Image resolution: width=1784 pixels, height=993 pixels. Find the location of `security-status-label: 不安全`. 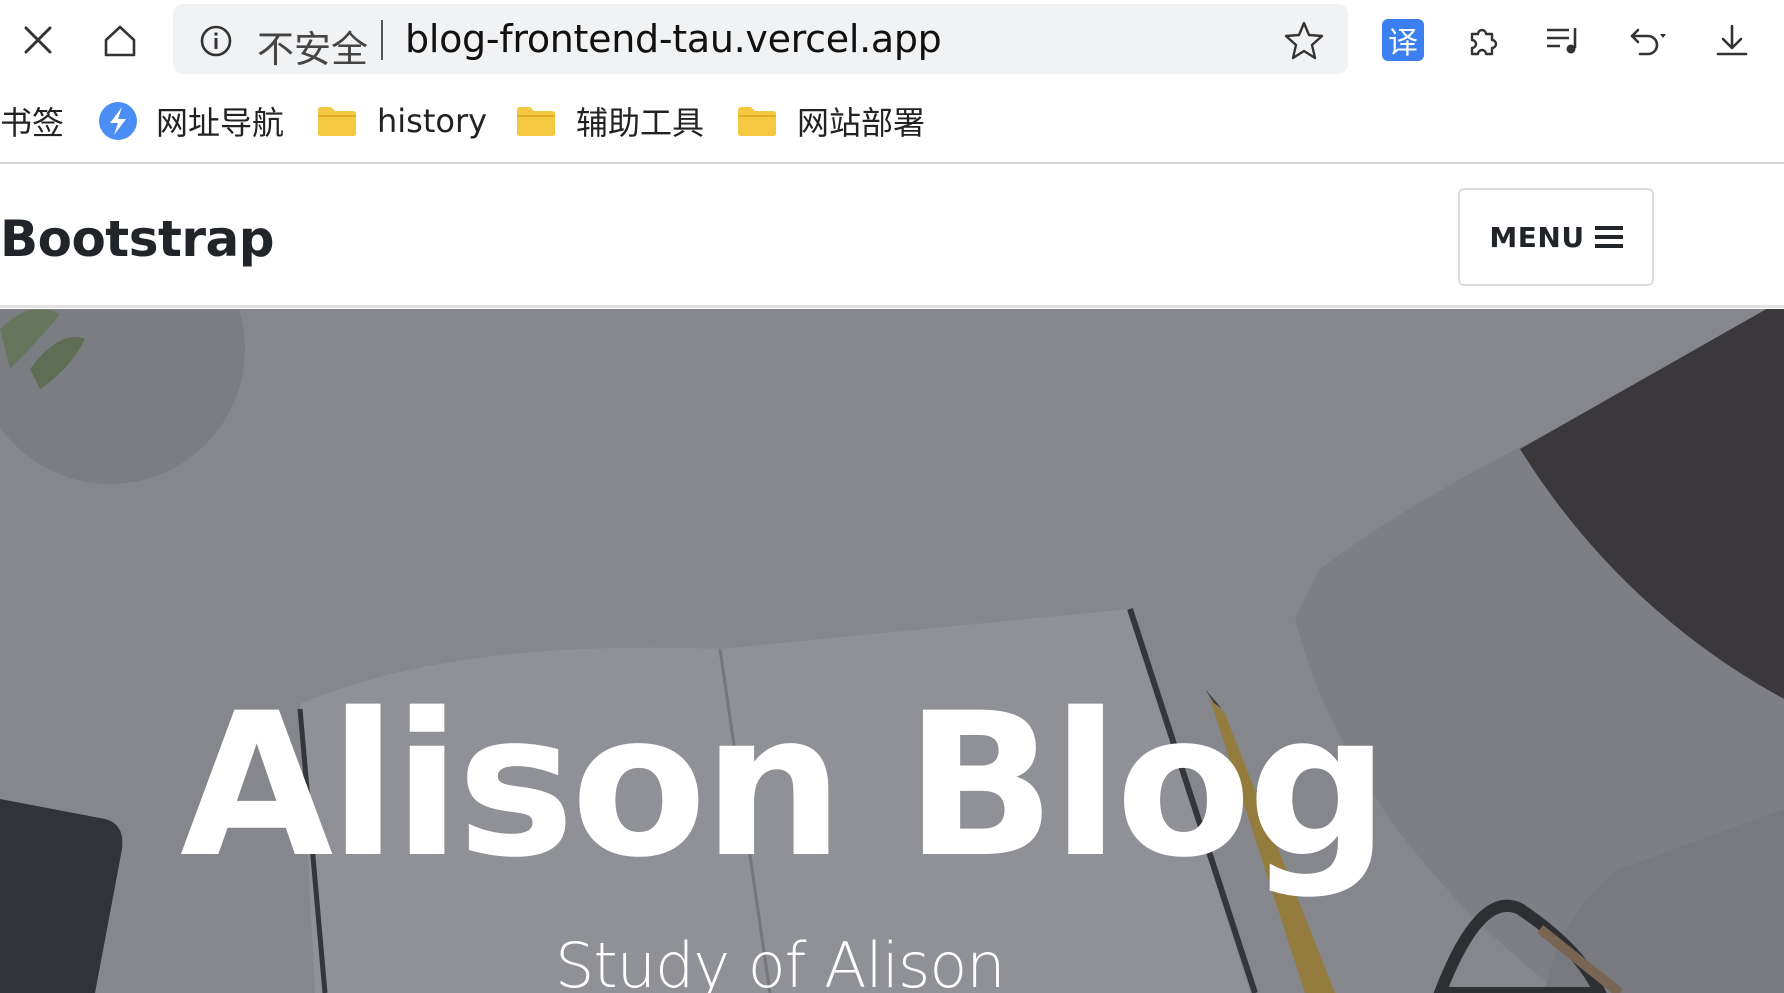

security-status-label: 不安全 is located at coordinates (312, 46).